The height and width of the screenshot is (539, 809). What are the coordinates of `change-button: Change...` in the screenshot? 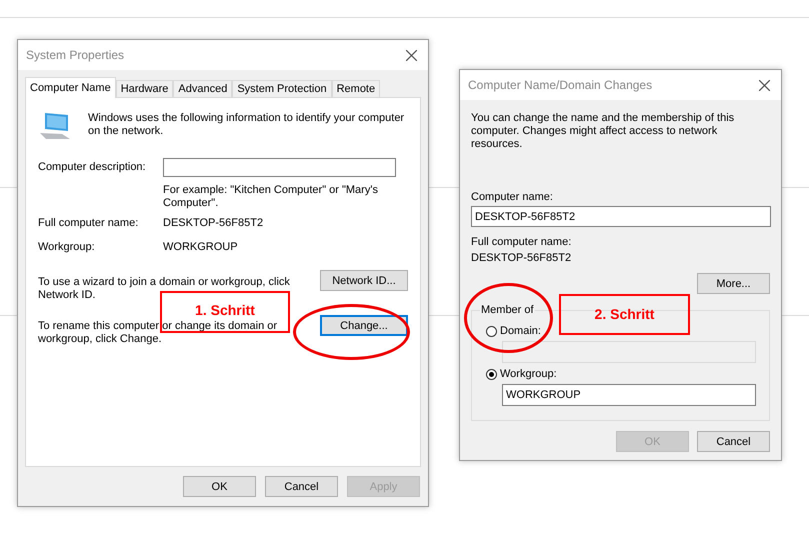 It's located at (364, 325).